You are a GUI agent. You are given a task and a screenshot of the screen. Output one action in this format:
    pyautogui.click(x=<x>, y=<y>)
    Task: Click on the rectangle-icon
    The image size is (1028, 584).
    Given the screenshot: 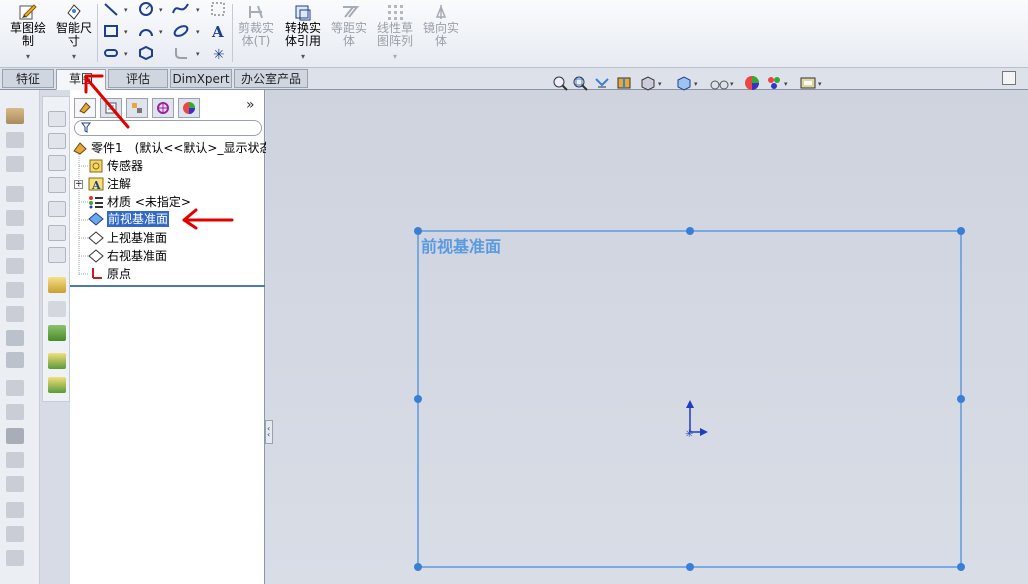 What is the action you would take?
    pyautogui.click(x=111, y=31)
    